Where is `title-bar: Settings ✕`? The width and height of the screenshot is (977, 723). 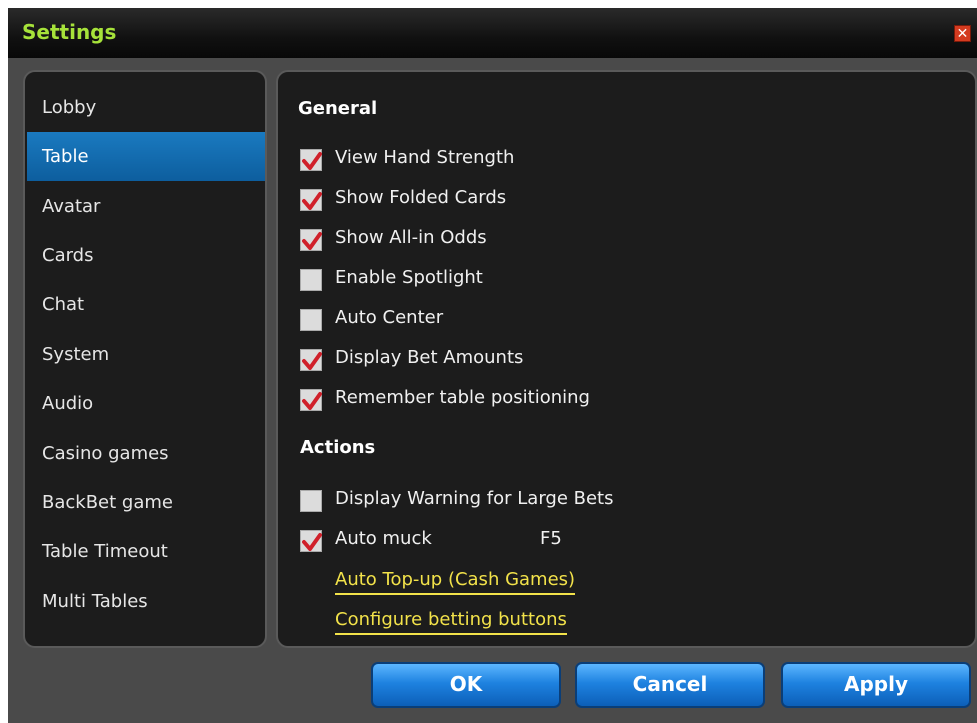
title-bar: Settings ✕ is located at coordinates (492, 33).